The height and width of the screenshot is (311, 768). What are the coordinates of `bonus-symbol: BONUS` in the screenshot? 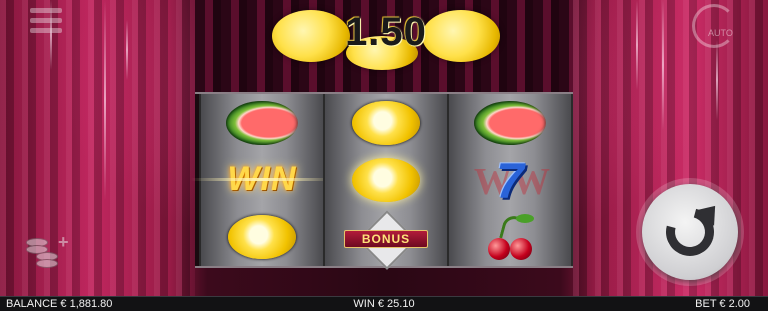 It's located at (386, 239).